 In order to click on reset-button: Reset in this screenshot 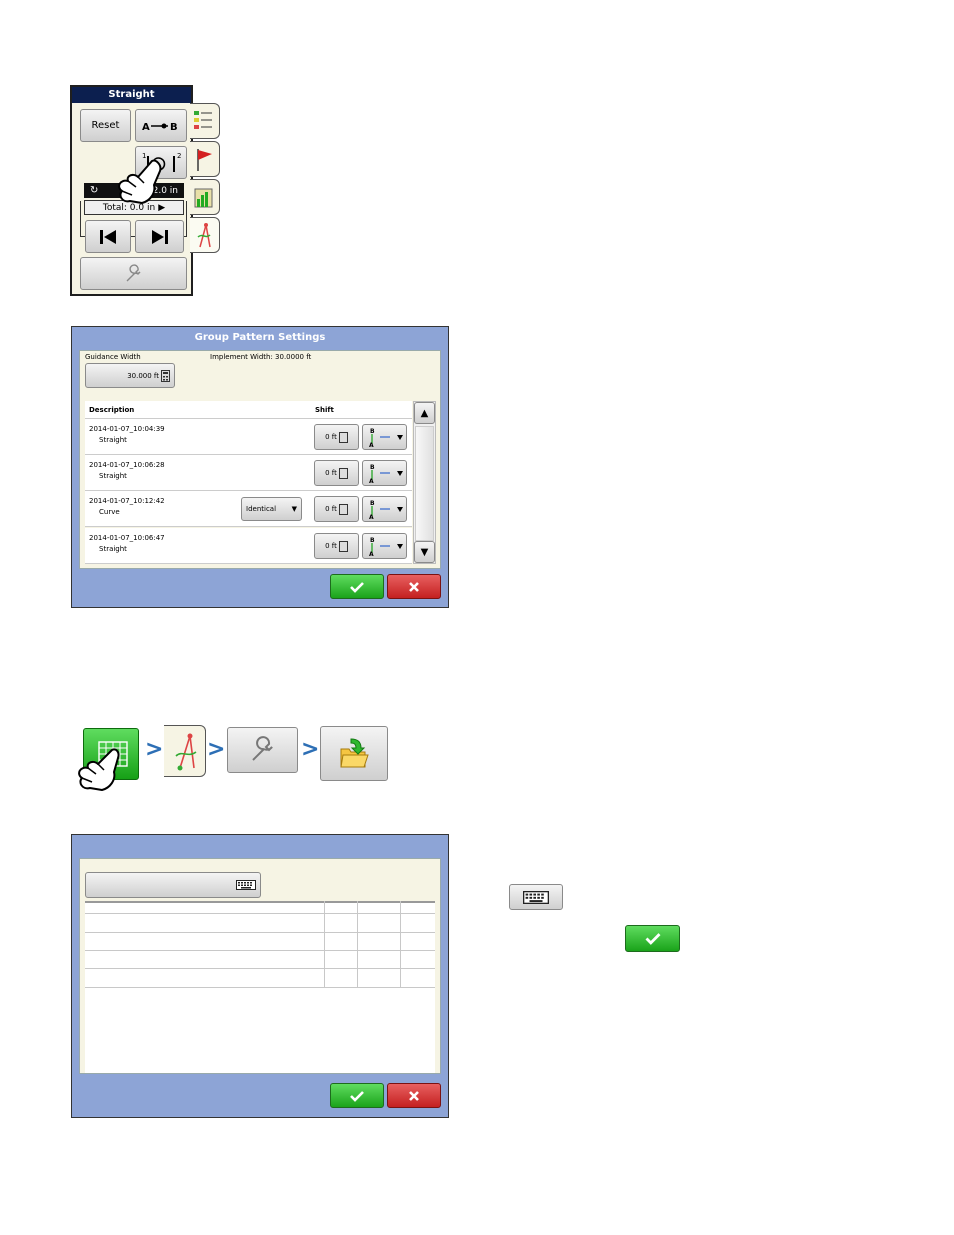, I will do `click(105, 125)`.